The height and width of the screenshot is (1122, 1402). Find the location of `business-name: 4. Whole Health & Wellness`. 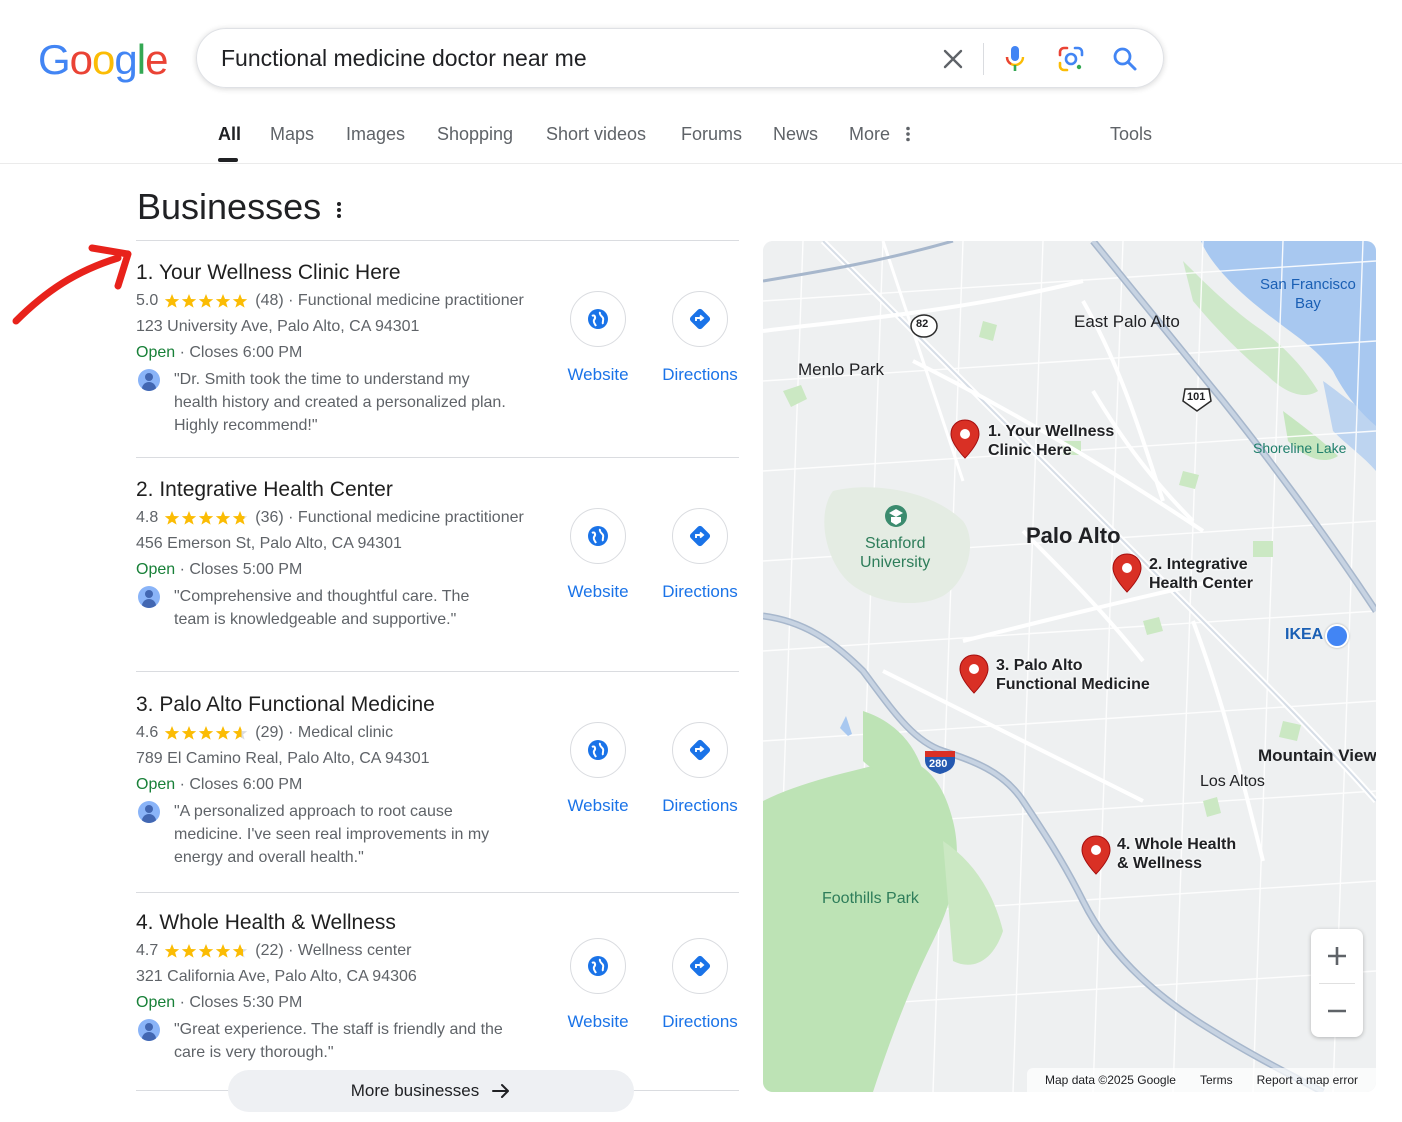

business-name: 4. Whole Health & Wellness is located at coordinates (437, 923).